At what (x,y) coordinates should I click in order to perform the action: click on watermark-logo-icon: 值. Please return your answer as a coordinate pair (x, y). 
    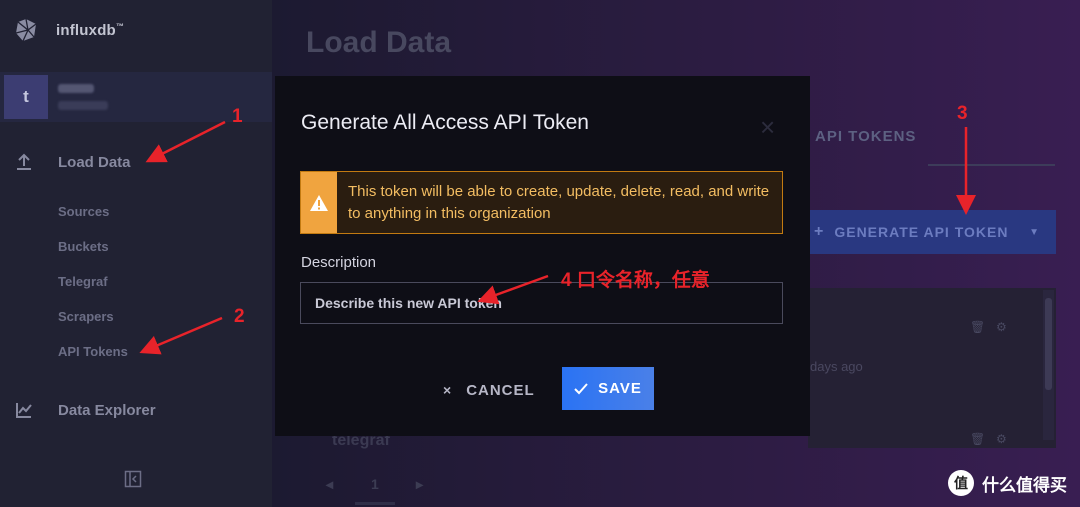
    Looking at the image, I should click on (961, 483).